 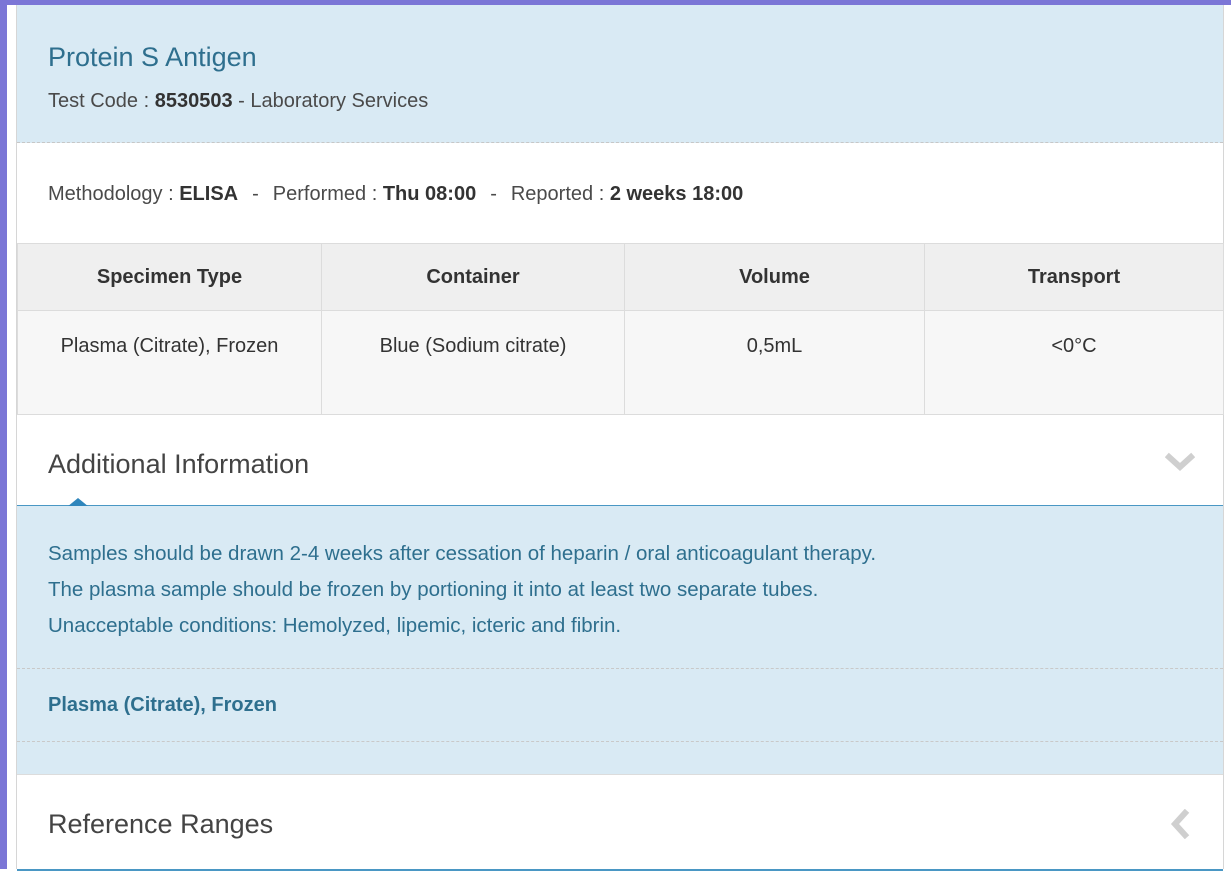 I want to click on table-header-row: Specimen Type Container Volume Transport, so click(x=620, y=277).